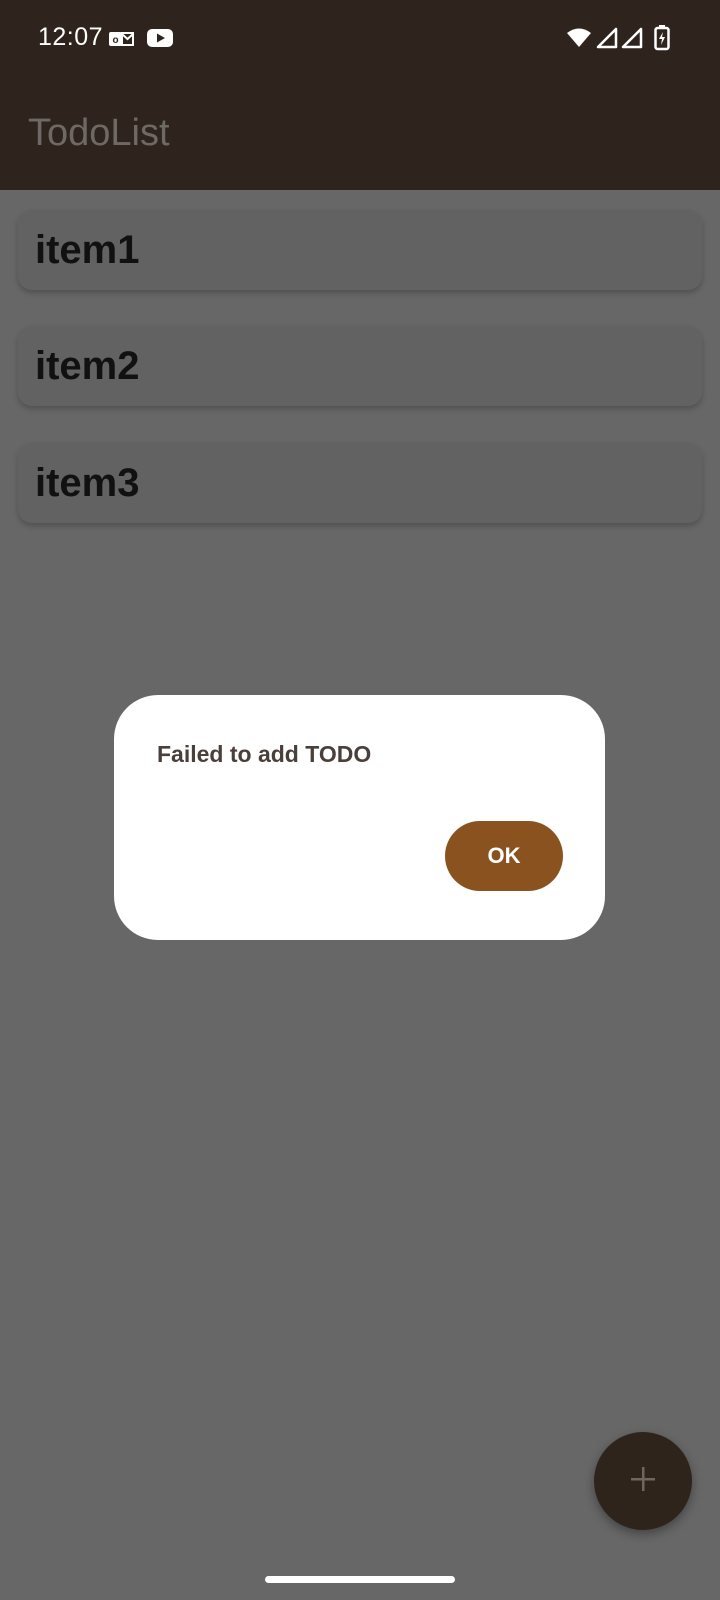 The width and height of the screenshot is (720, 1600). Describe the element at coordinates (160, 40) in the screenshot. I see `youtube-icon` at that location.